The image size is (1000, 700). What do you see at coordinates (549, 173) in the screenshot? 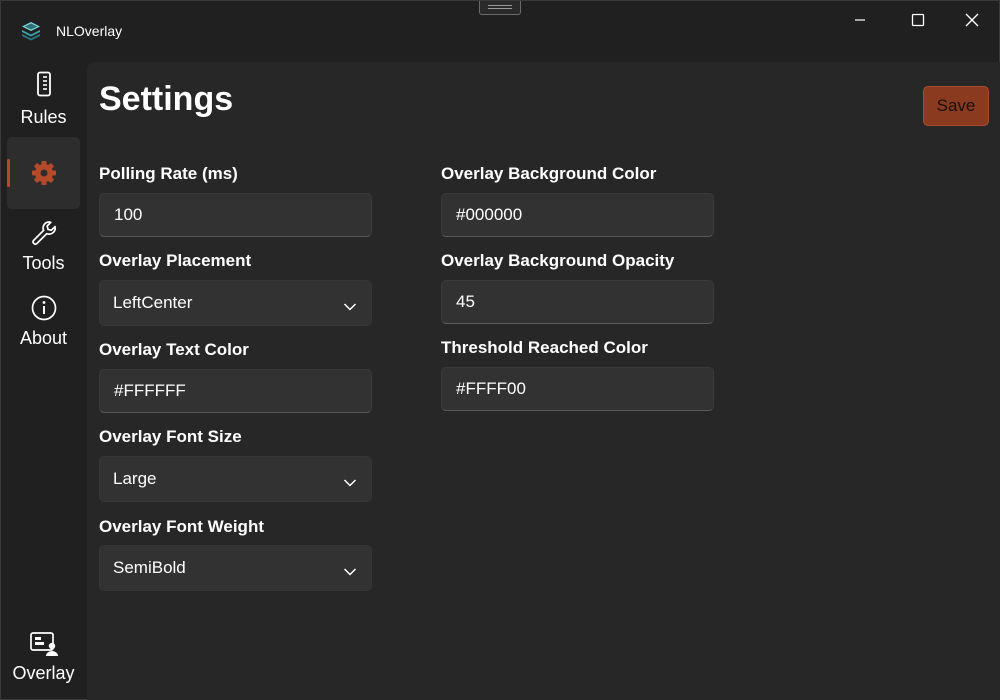
I see `overlay-bg-color-label: Overlay Background Color` at bounding box center [549, 173].